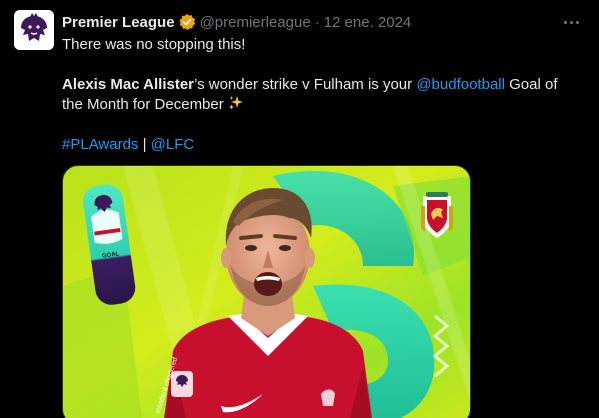 This screenshot has width=599, height=418. I want to click on display-name: Premier League, so click(118, 22).